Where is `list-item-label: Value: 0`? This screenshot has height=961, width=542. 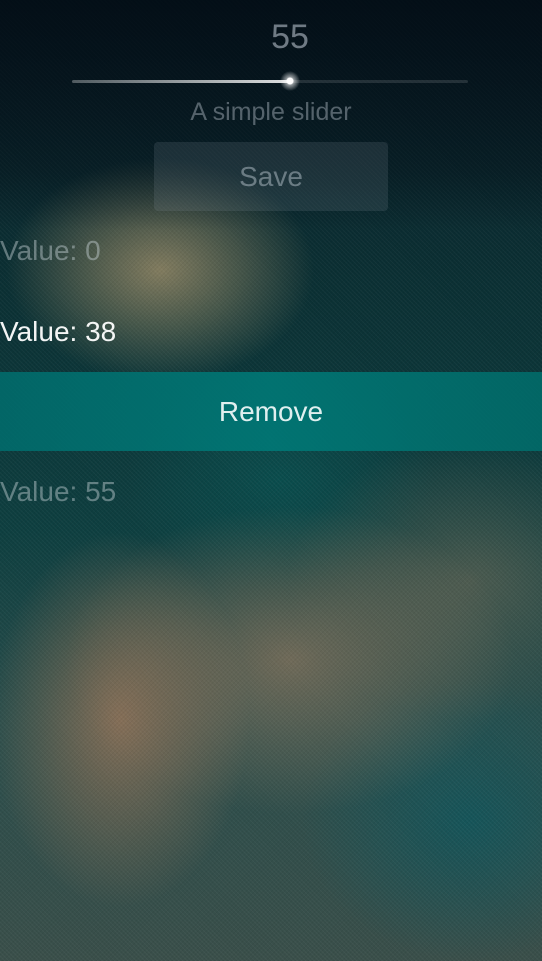 list-item-label: Value: 0 is located at coordinates (50, 250).